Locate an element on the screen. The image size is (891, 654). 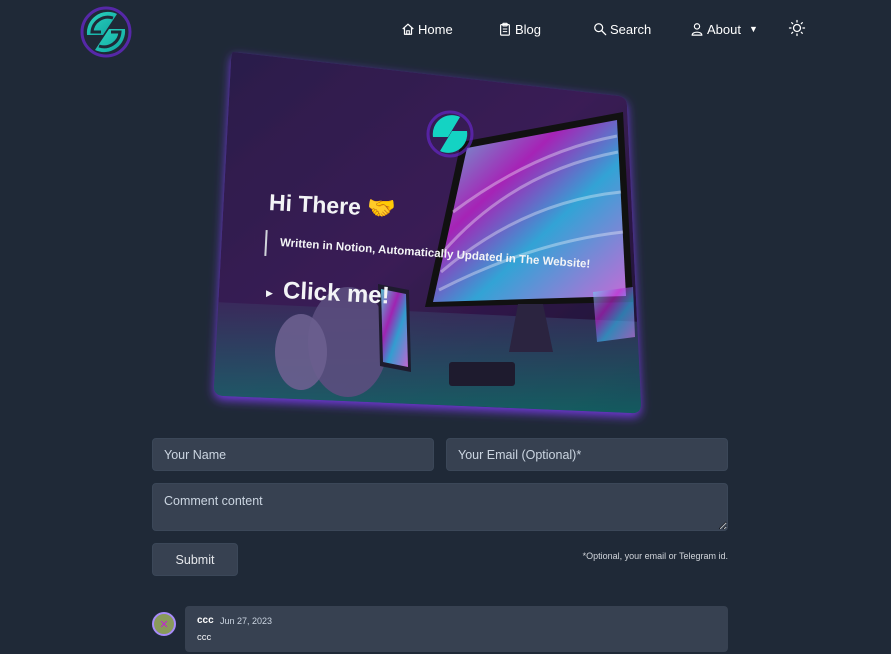
clipboard-icon is located at coordinates (505, 29).